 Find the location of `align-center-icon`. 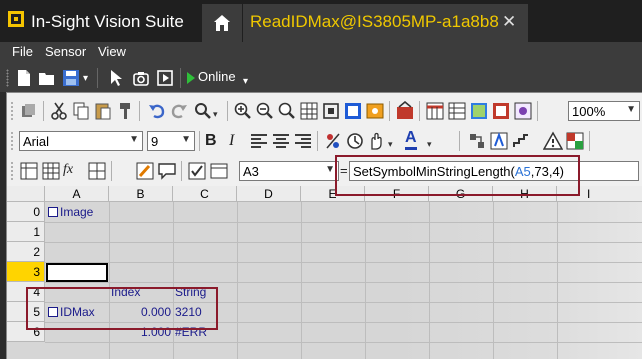

align-center-icon is located at coordinates (281, 141).